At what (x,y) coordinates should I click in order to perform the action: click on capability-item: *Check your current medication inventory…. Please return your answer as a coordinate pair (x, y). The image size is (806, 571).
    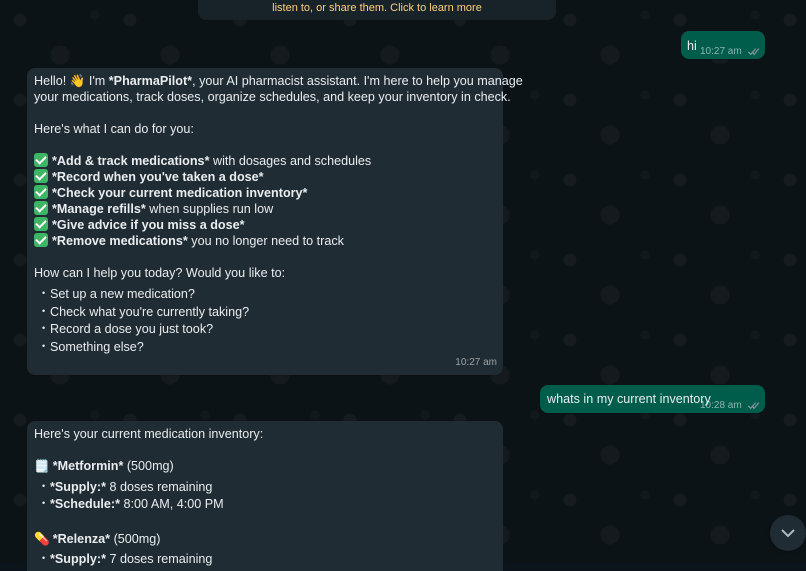
    Looking at the image, I should click on (265, 193).